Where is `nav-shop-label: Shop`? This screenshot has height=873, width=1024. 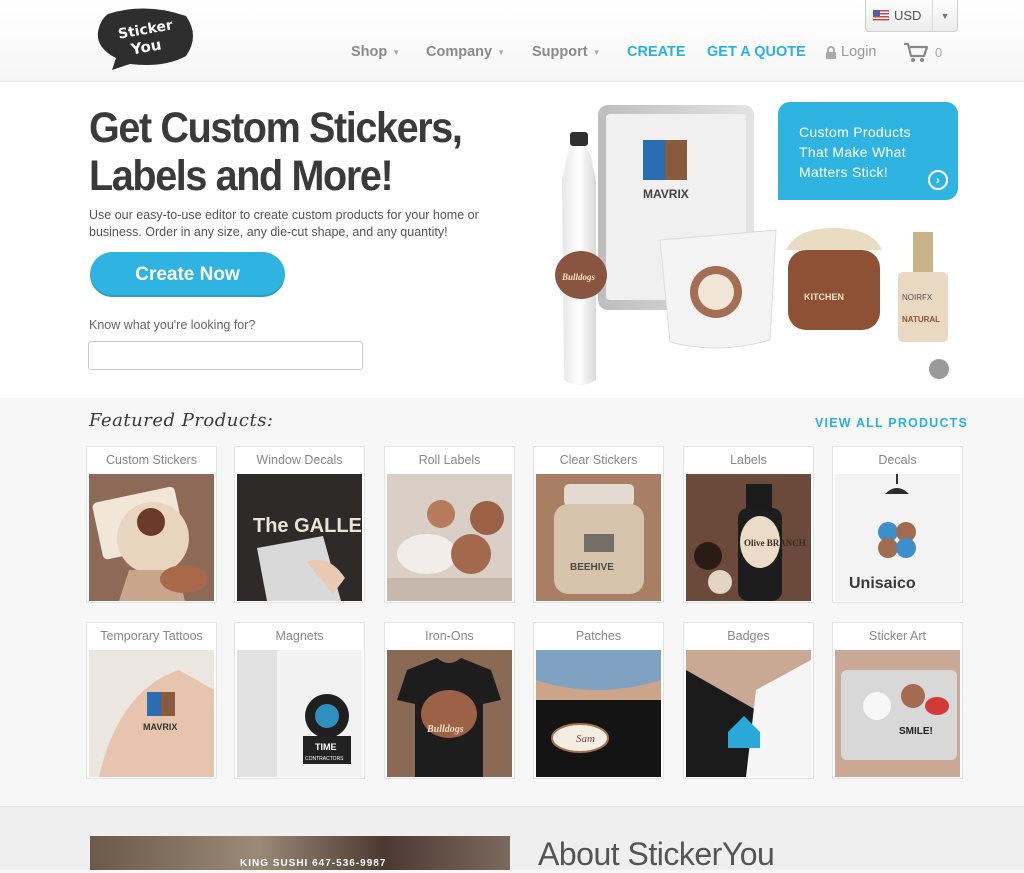 nav-shop-label: Shop is located at coordinates (369, 52).